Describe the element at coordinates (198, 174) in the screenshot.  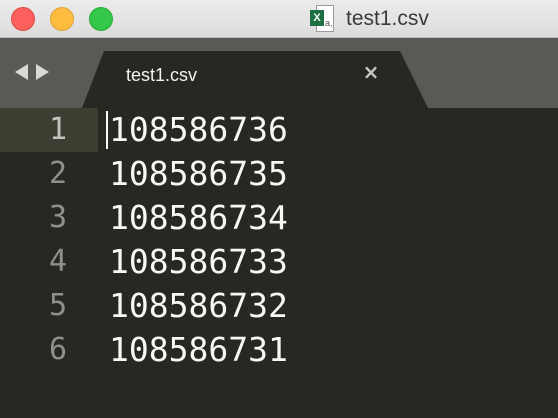
I see `line-text: 108586735` at that location.